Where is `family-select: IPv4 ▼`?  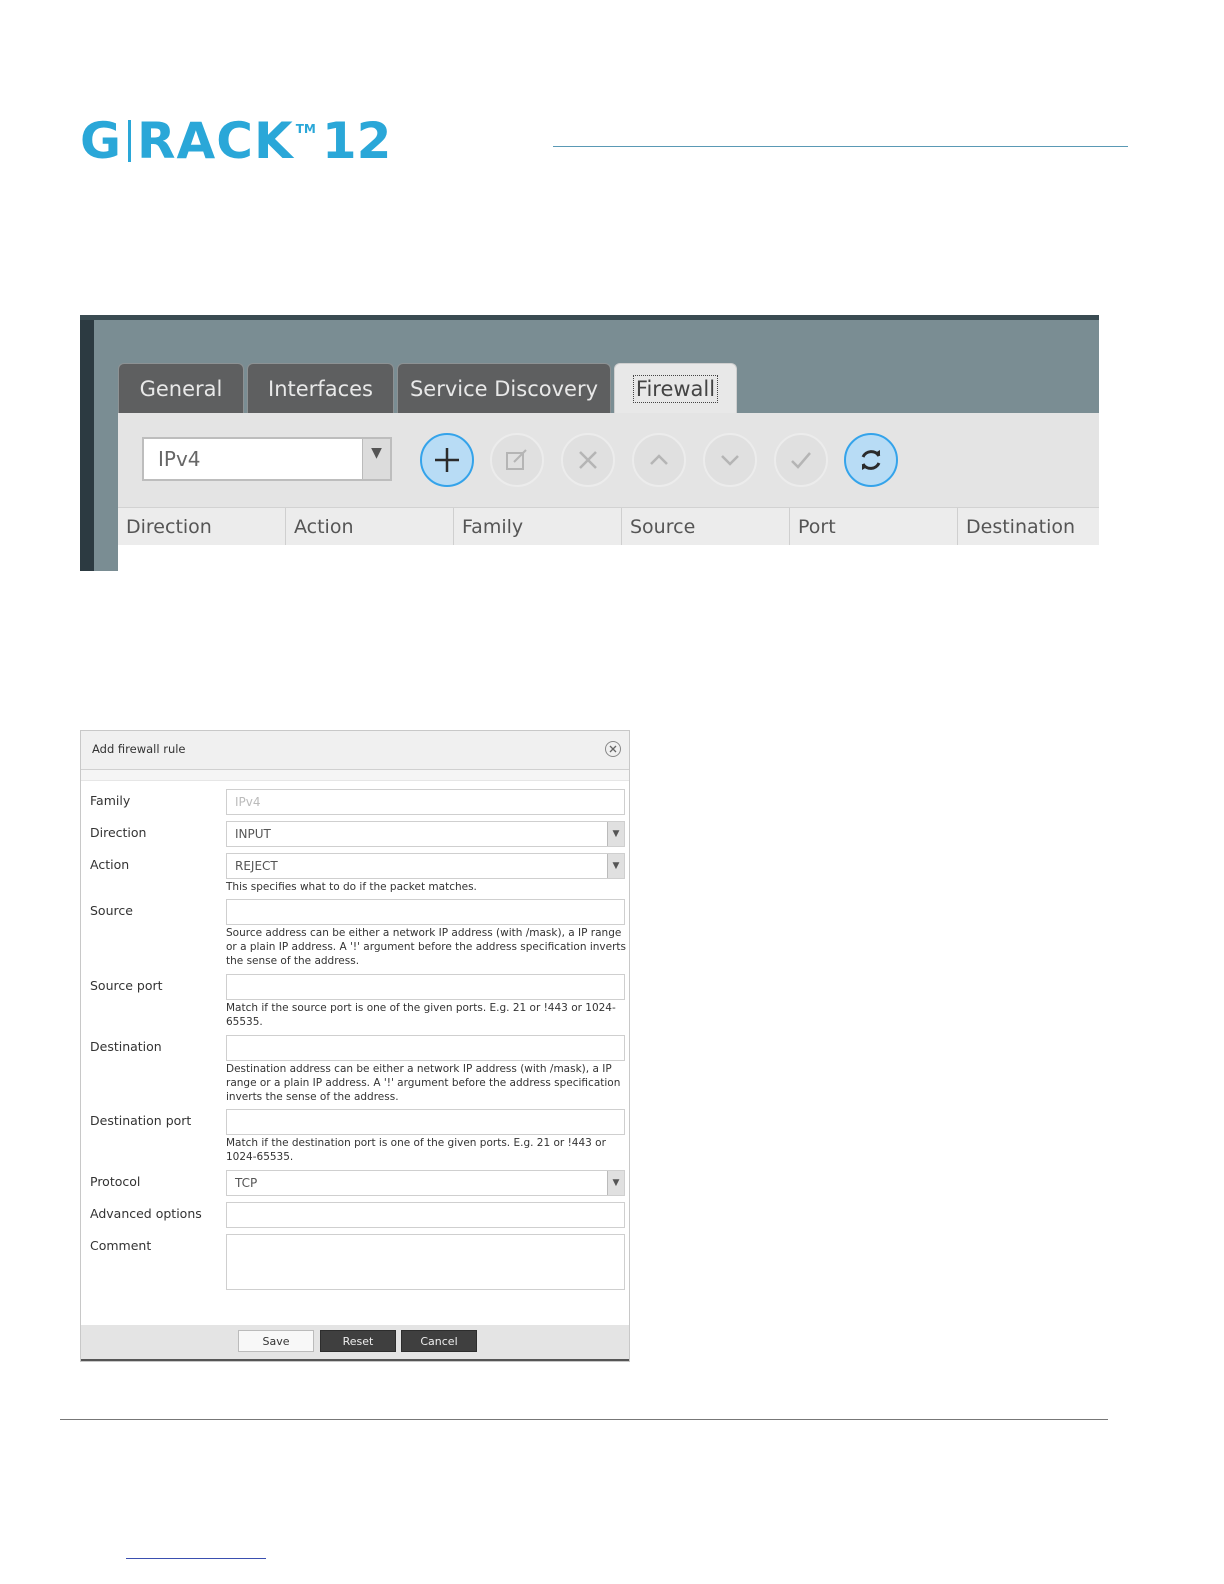
family-select: IPv4 ▼ is located at coordinates (267, 459).